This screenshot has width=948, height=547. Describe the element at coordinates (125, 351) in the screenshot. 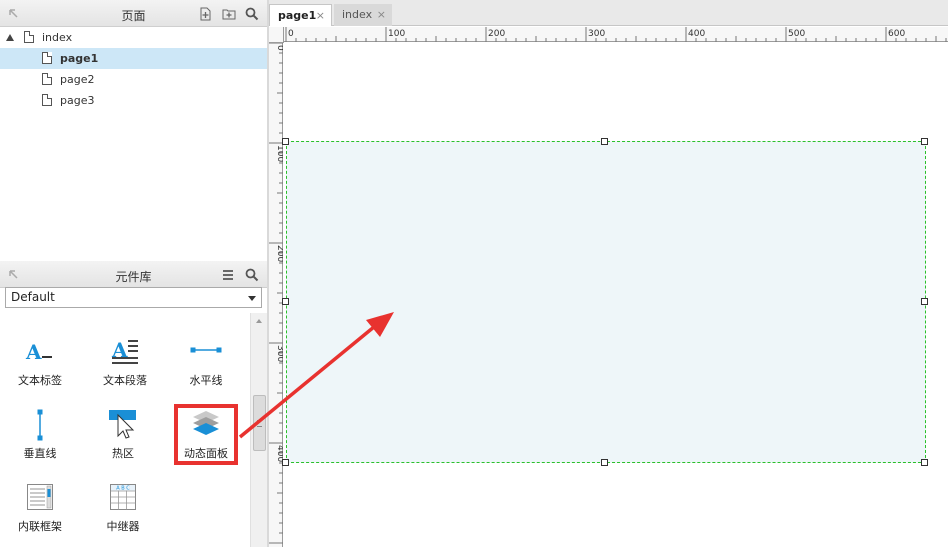

I see `text-paragraph-icon: A` at that location.